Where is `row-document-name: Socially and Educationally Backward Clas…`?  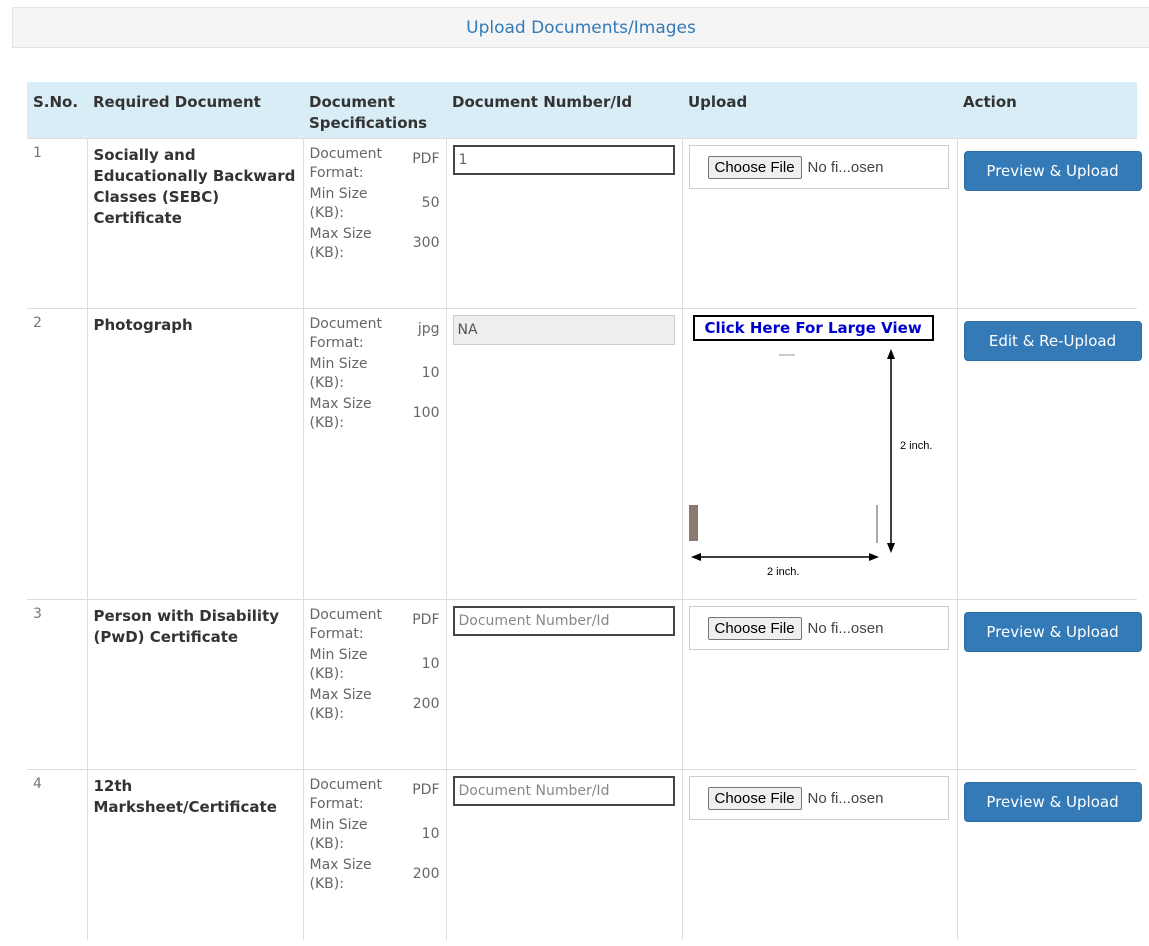 row-document-name: Socially and Educationally Backward Clas… is located at coordinates (194, 223).